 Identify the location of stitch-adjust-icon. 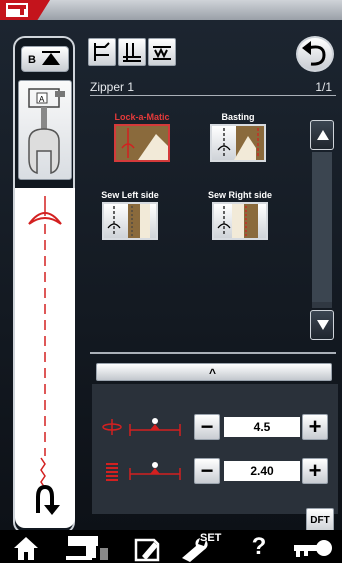
(102, 51).